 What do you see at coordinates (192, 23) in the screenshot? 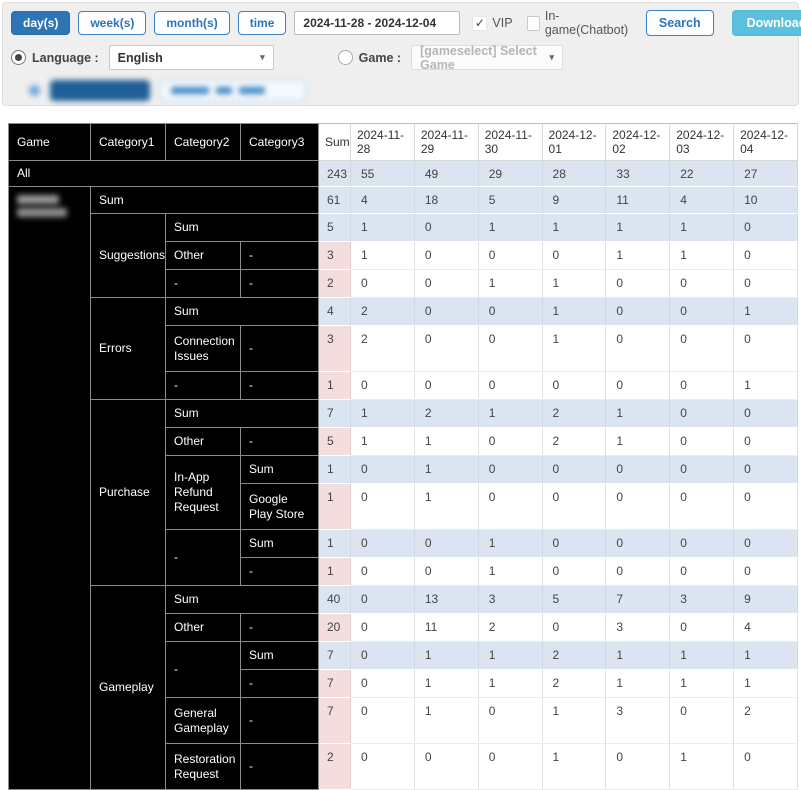
I see `months-button: month(s)` at bounding box center [192, 23].